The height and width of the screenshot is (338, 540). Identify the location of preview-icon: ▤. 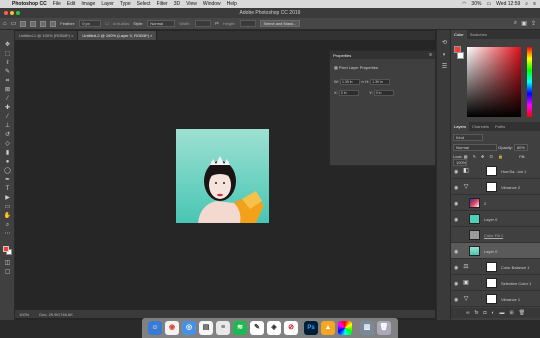
(206, 328).